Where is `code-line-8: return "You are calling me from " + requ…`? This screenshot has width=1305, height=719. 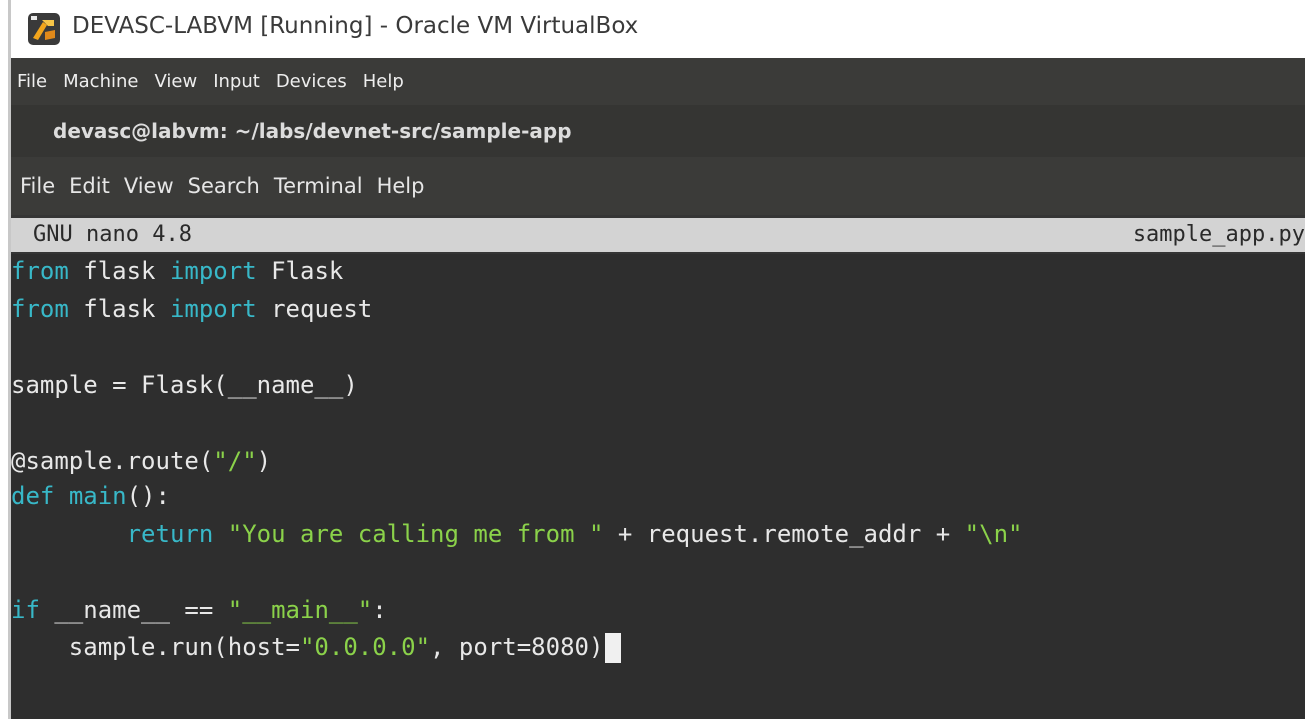 code-line-8: return "You are calling me from " + requ… is located at coordinates (574, 534).